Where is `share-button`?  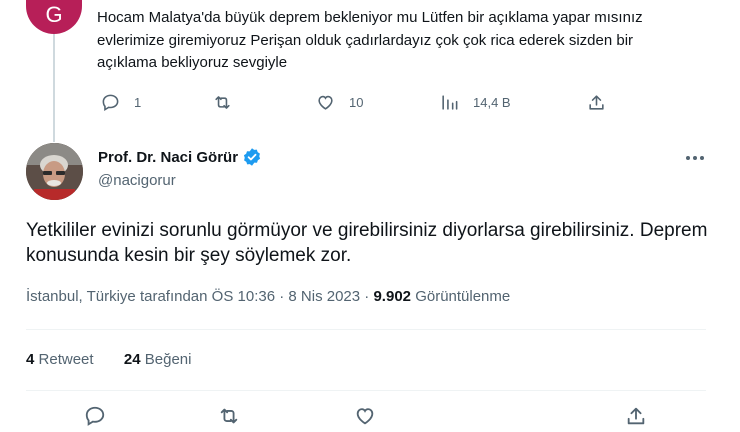
share-button is located at coordinates (596, 102).